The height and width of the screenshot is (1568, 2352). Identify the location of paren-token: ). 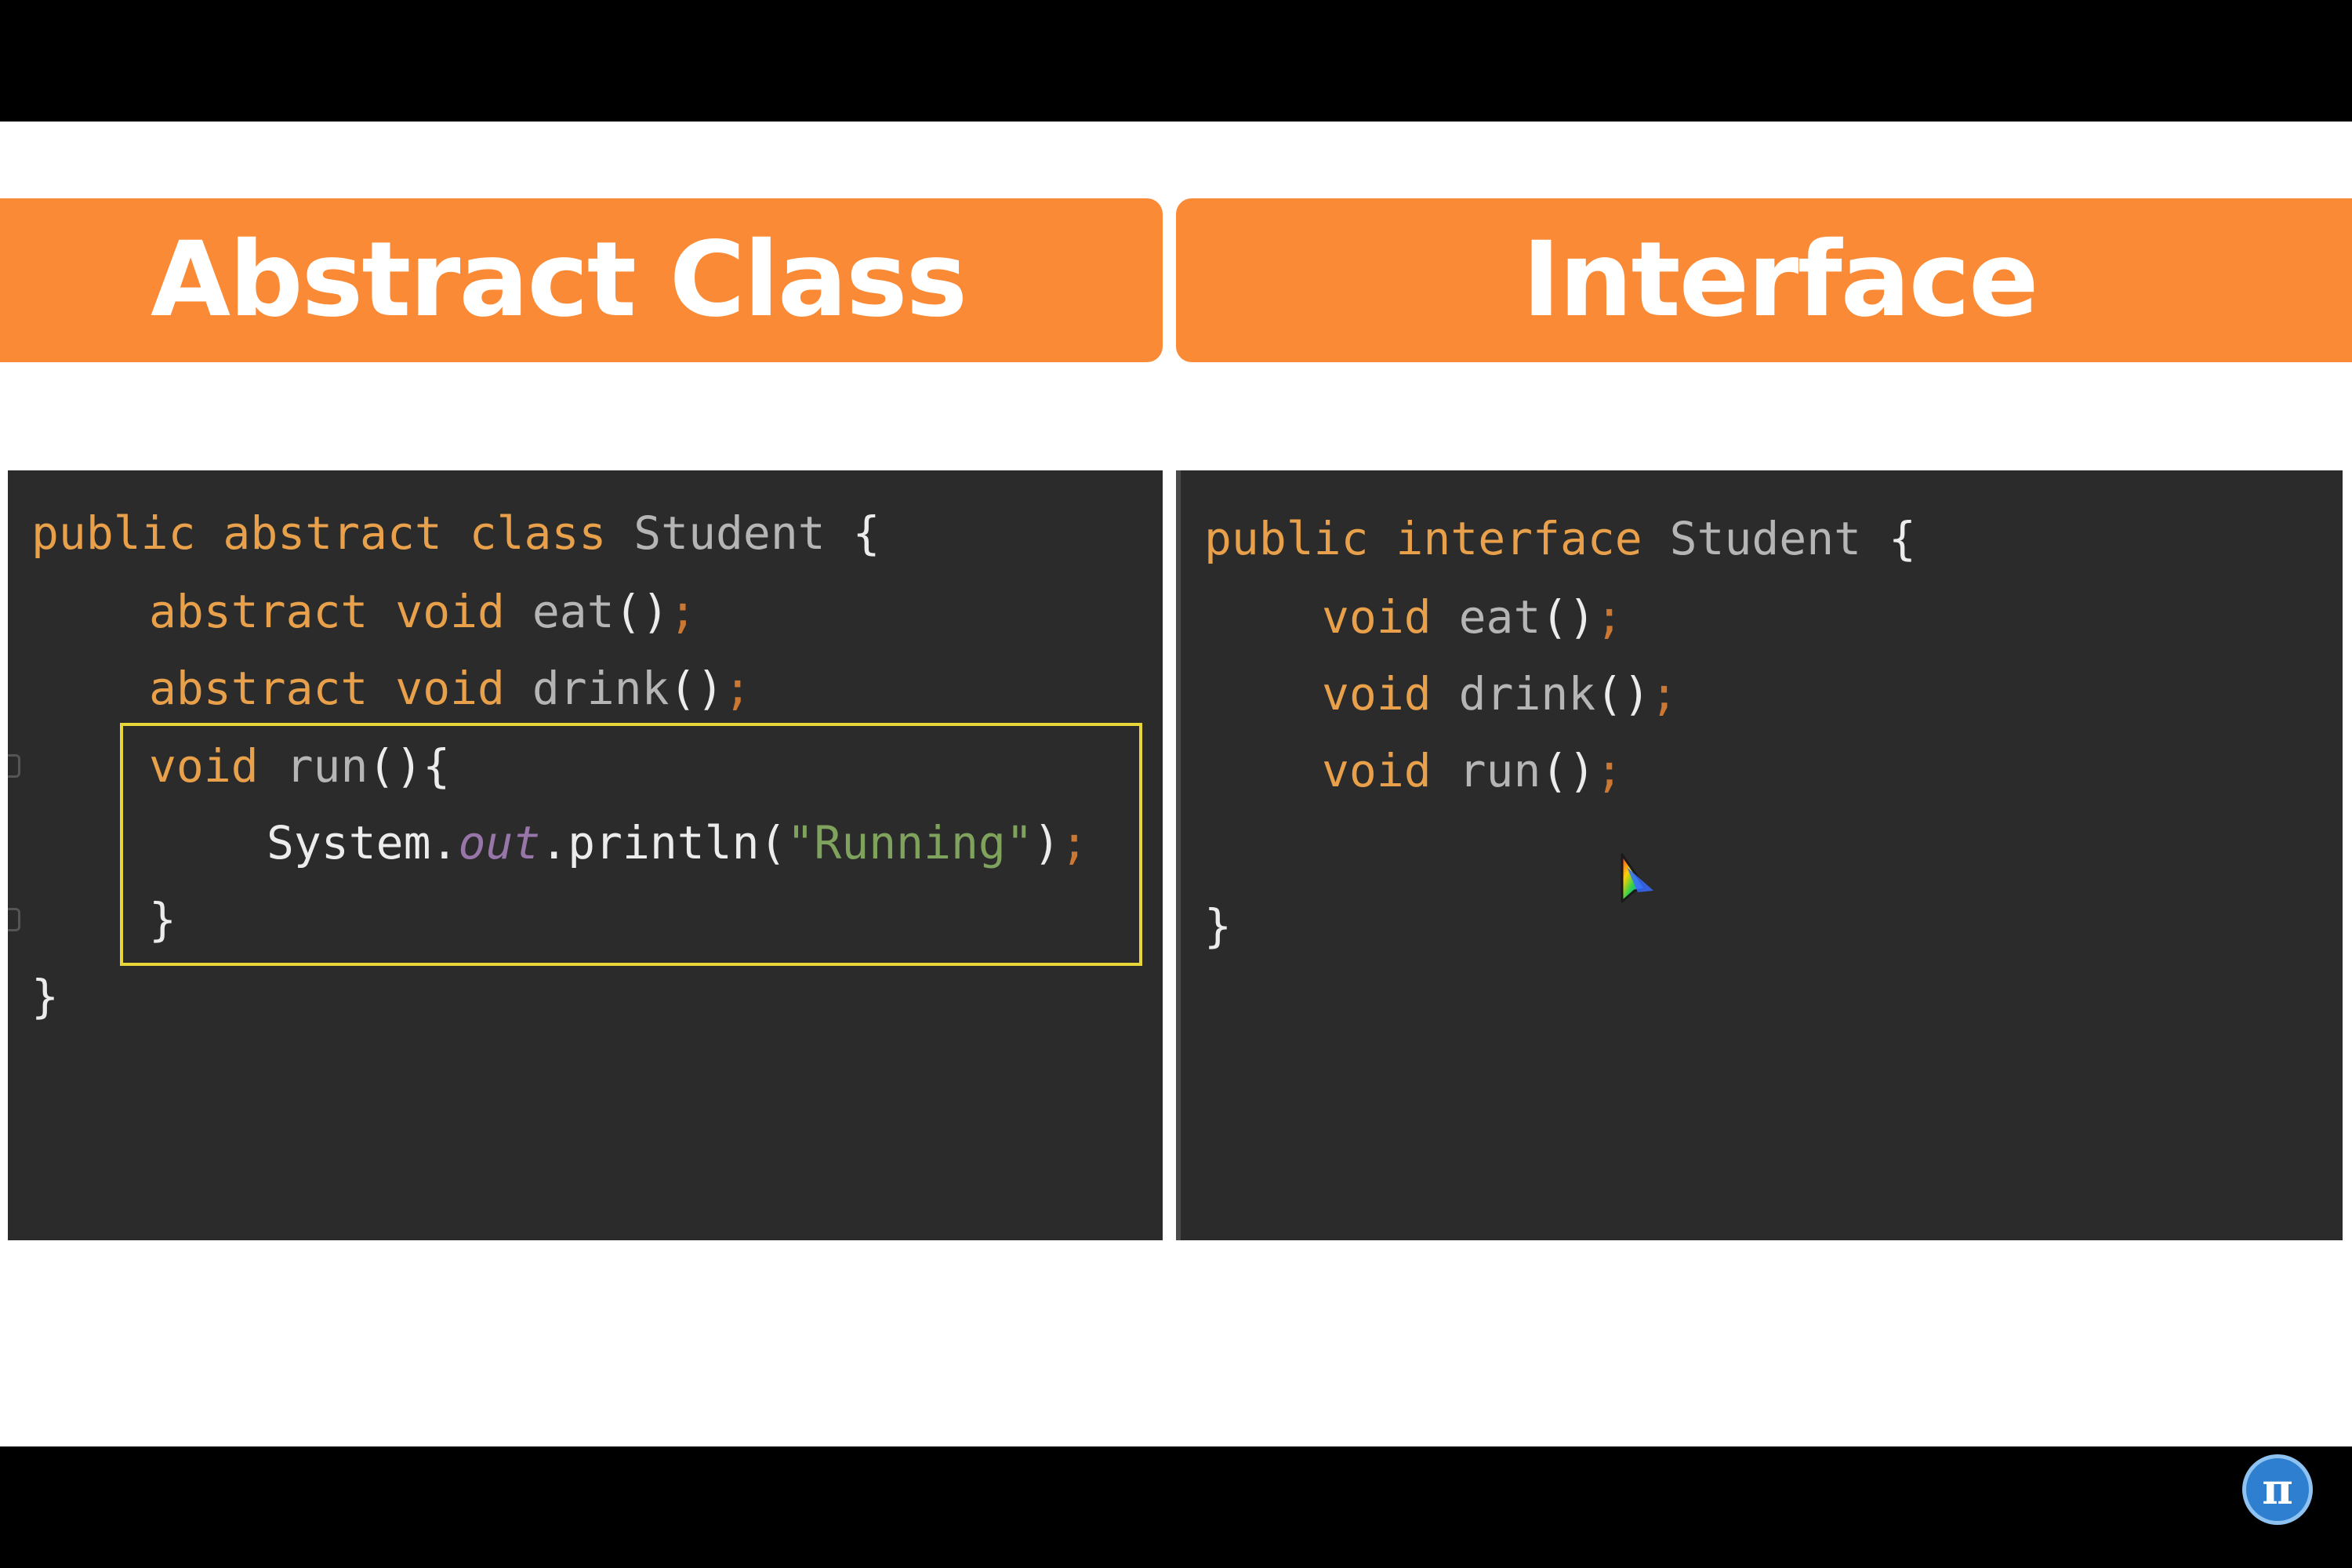
(1047, 842).